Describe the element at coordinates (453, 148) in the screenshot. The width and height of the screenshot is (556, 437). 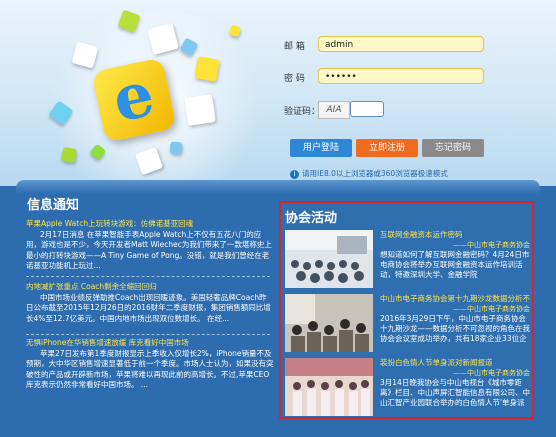
I see `forgot-password-button: 忘记密码` at that location.